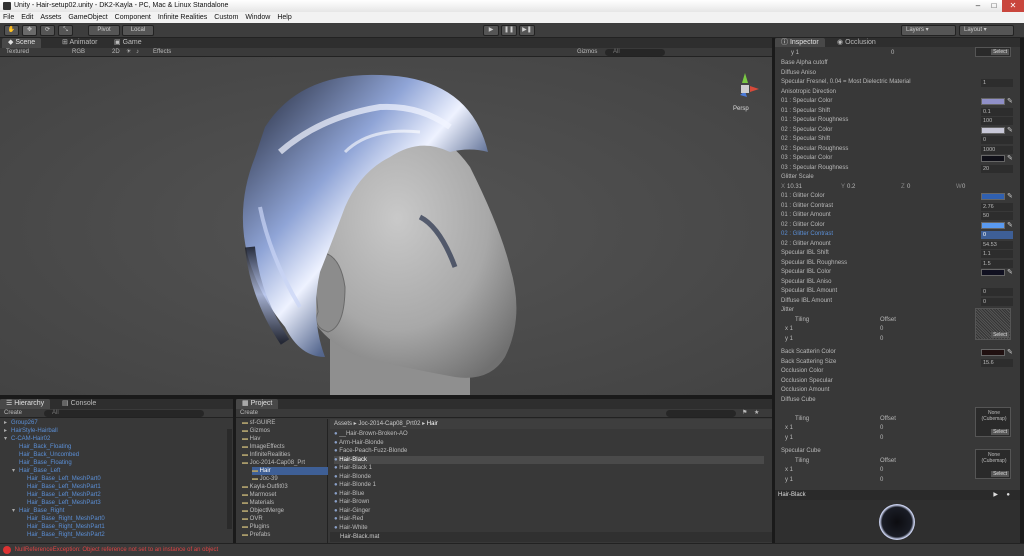  Describe the element at coordinates (285, 463) in the screenshot. I see `folder-item: ▬ Joc-2014-Cap08_Prt` at that location.